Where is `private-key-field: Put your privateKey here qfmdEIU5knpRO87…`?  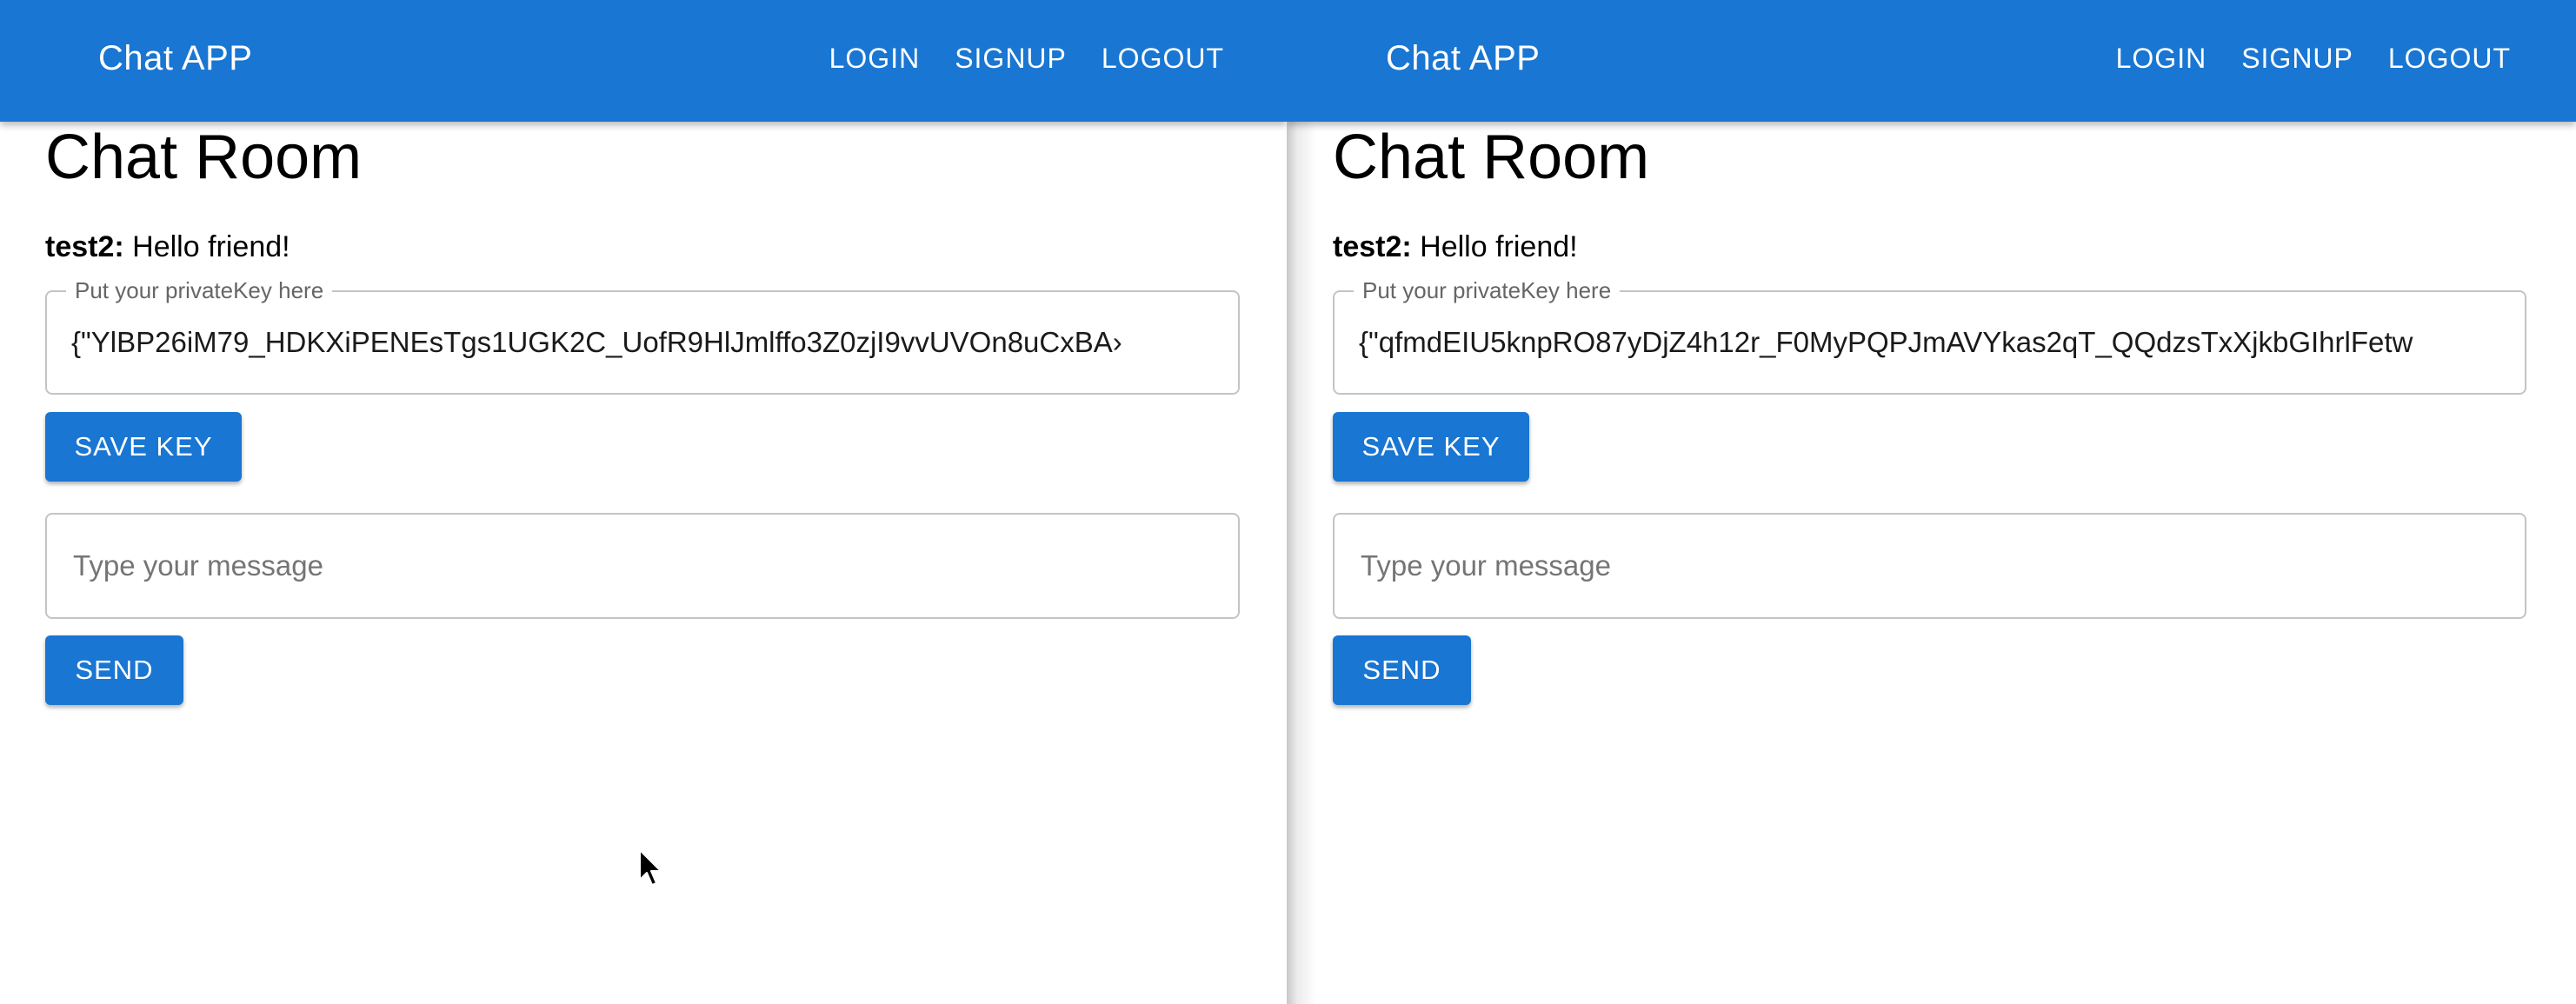
private-key-field: Put your privateKey here qfmdEIU5knpRO87… is located at coordinates (1929, 335).